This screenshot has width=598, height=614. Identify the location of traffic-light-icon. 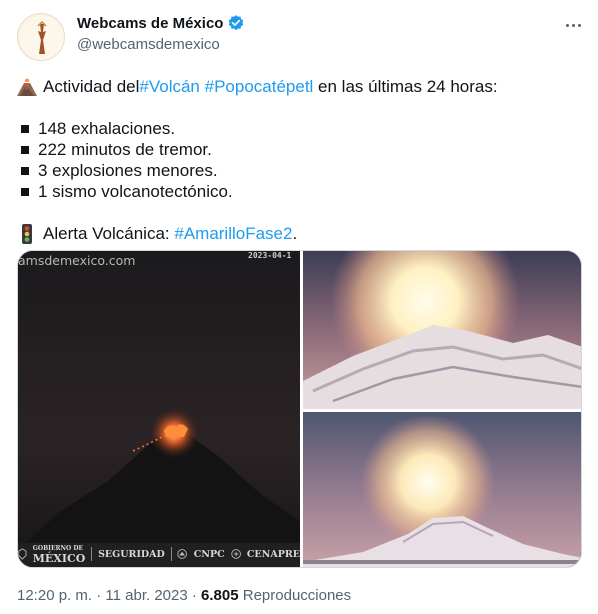
(27, 233).